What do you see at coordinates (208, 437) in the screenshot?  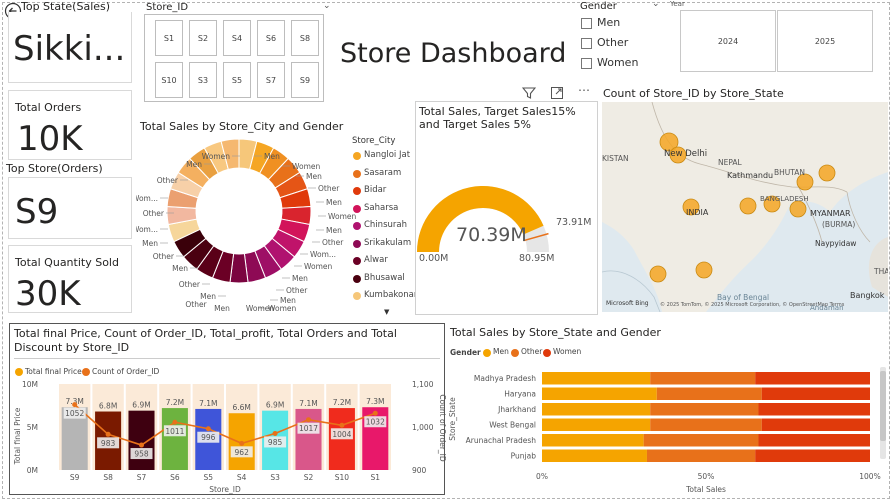 I see `combo-line-label: 996` at bounding box center [208, 437].